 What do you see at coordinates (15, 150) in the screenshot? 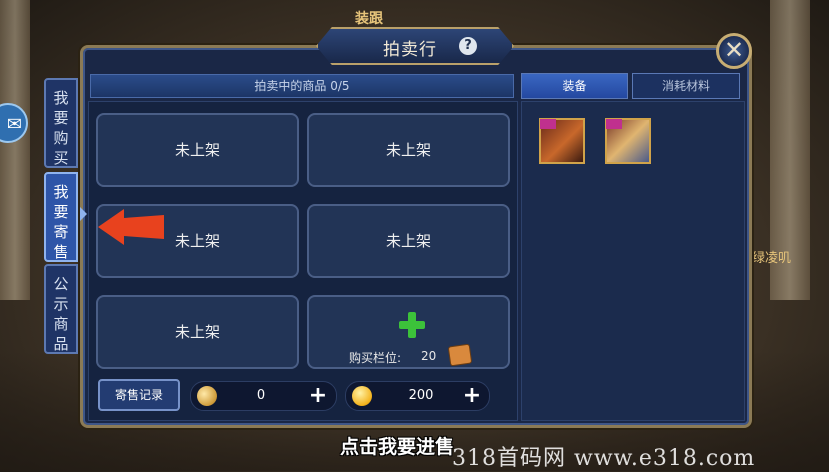
I see `background-pillar-left` at bounding box center [15, 150].